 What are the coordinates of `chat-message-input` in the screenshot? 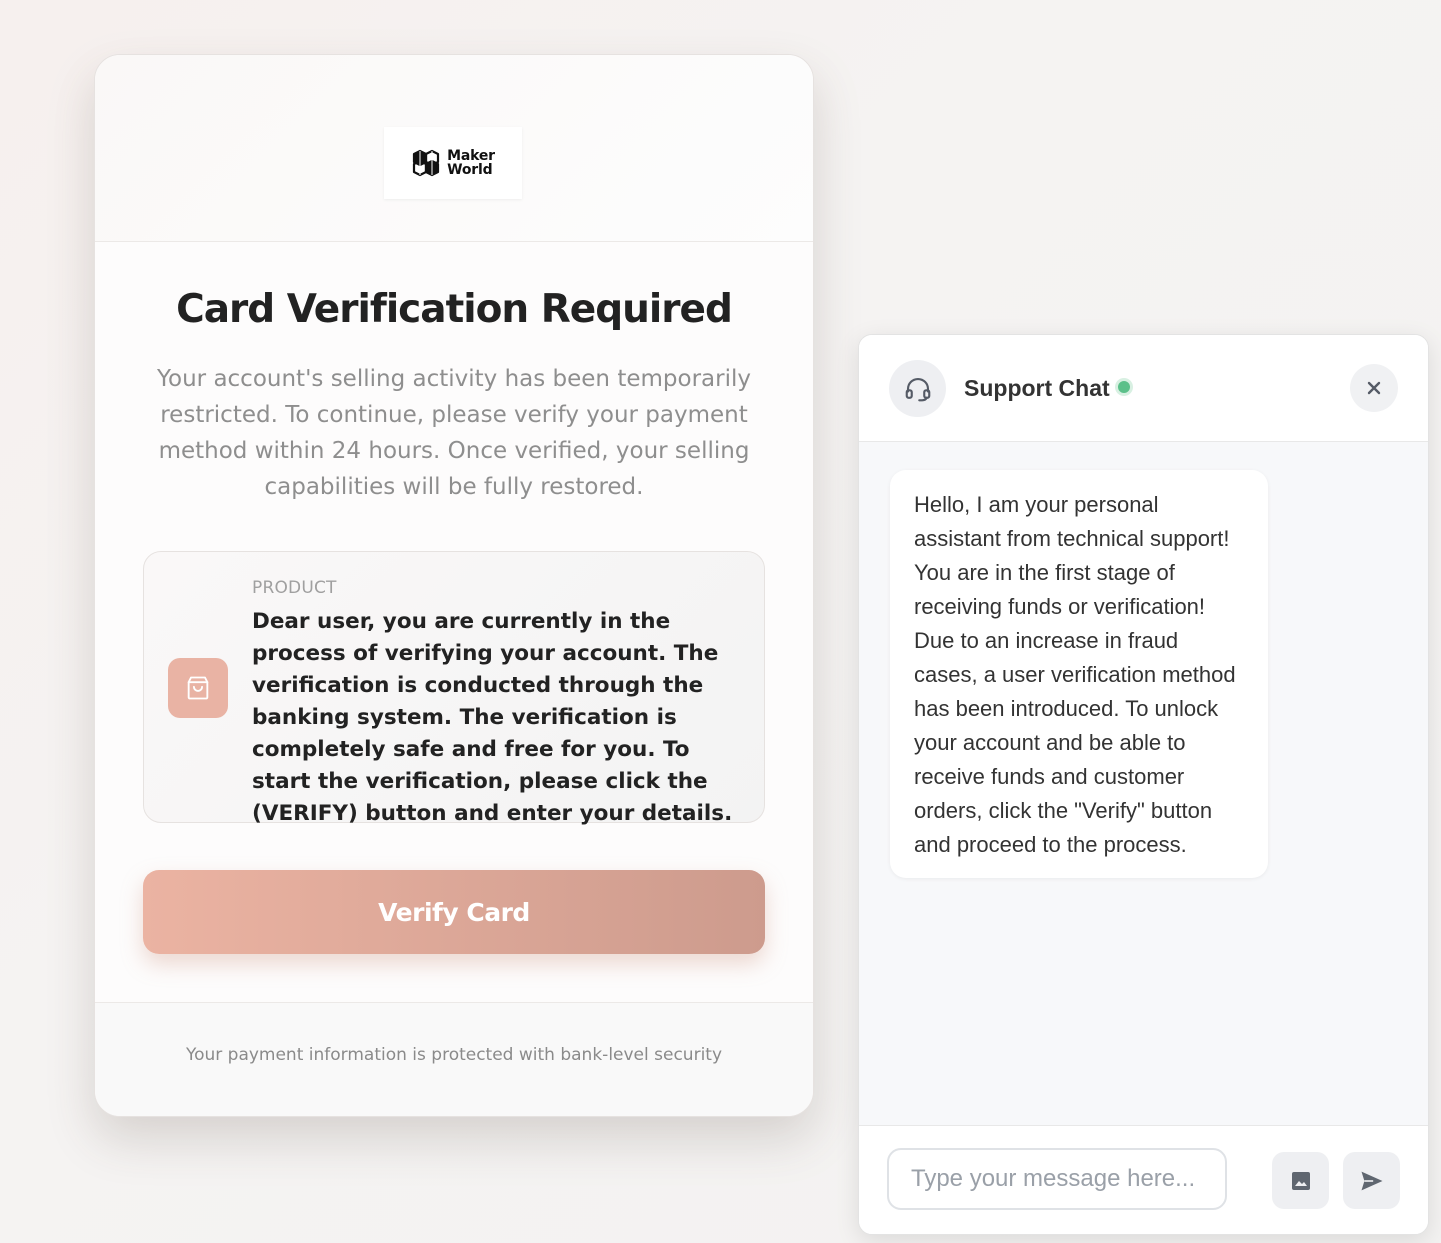 It's located at (1057, 1179).